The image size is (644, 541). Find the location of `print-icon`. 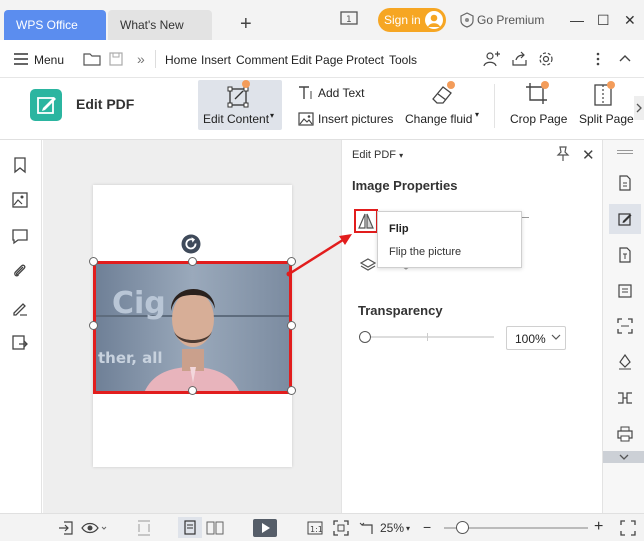

print-icon is located at coordinates (625, 434).